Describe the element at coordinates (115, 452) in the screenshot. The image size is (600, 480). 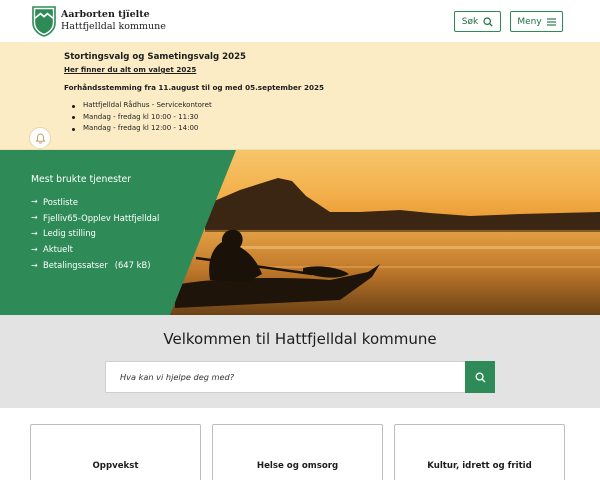
I see `category-card-oppvekst: Oppvekst` at that location.